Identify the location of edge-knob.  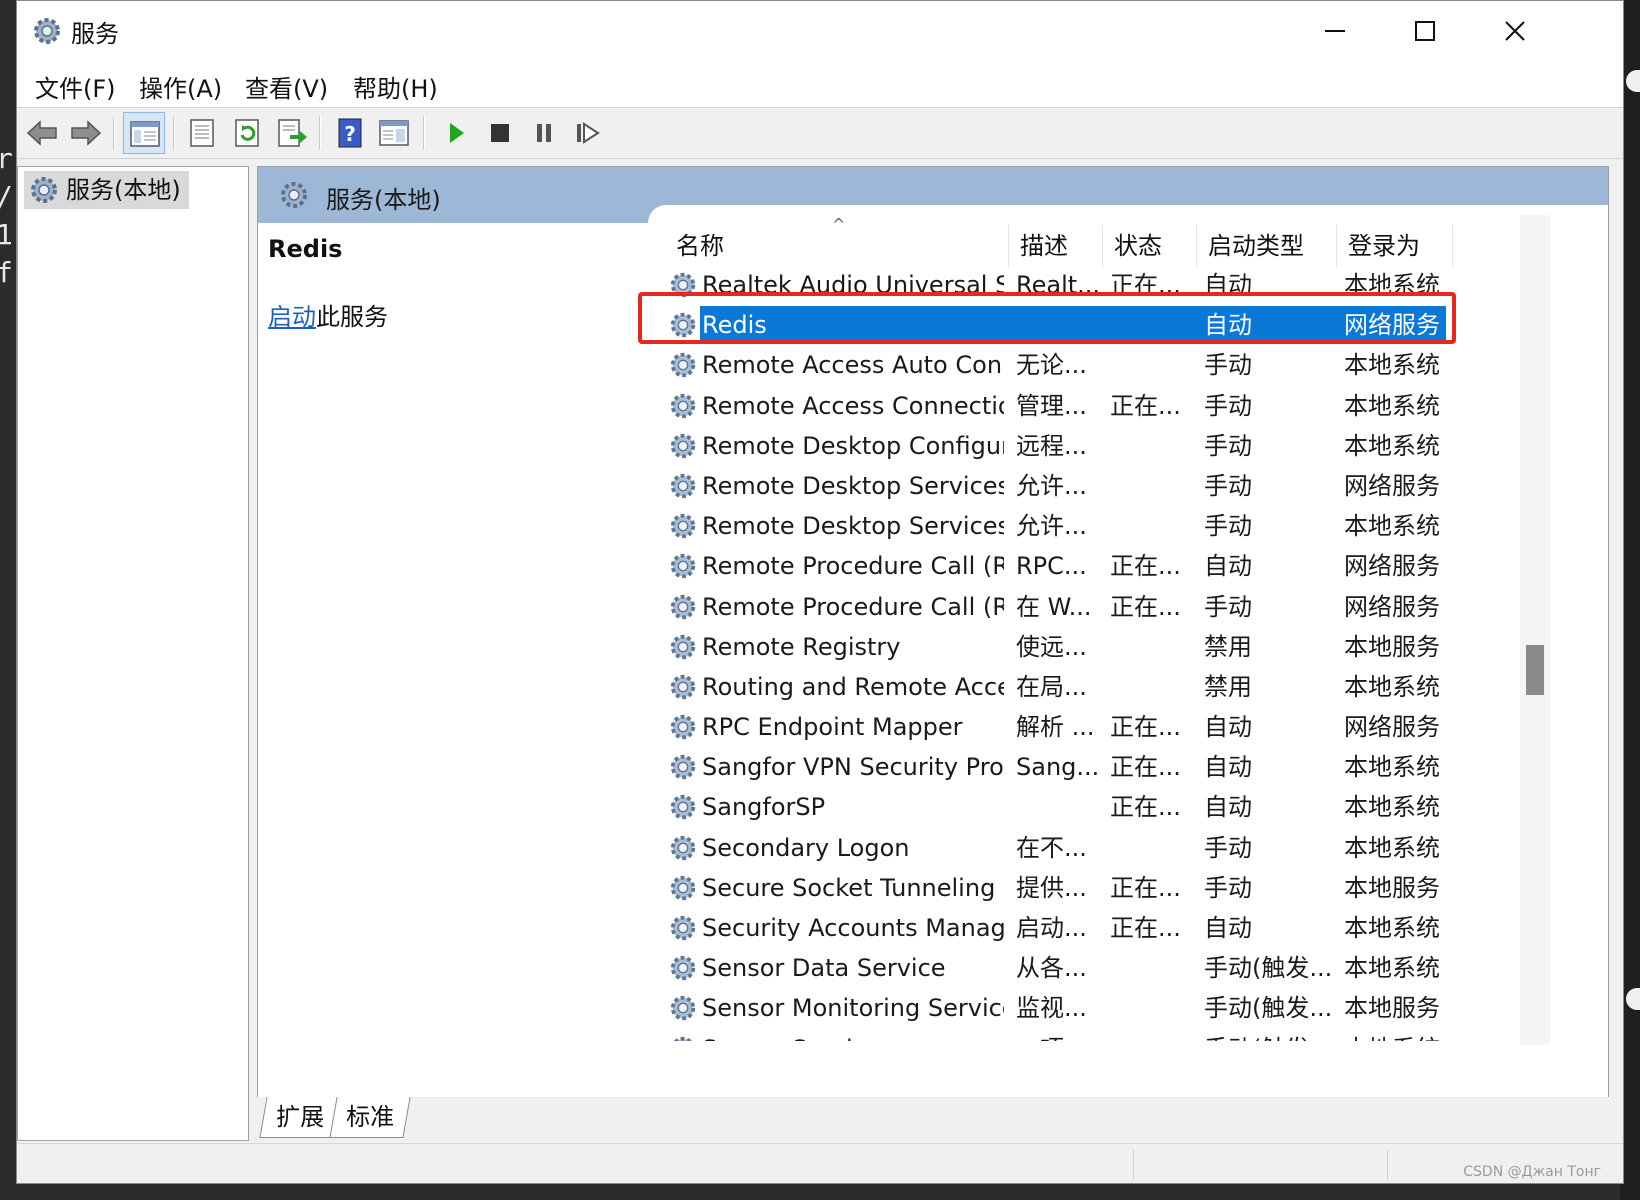
(1633, 999).